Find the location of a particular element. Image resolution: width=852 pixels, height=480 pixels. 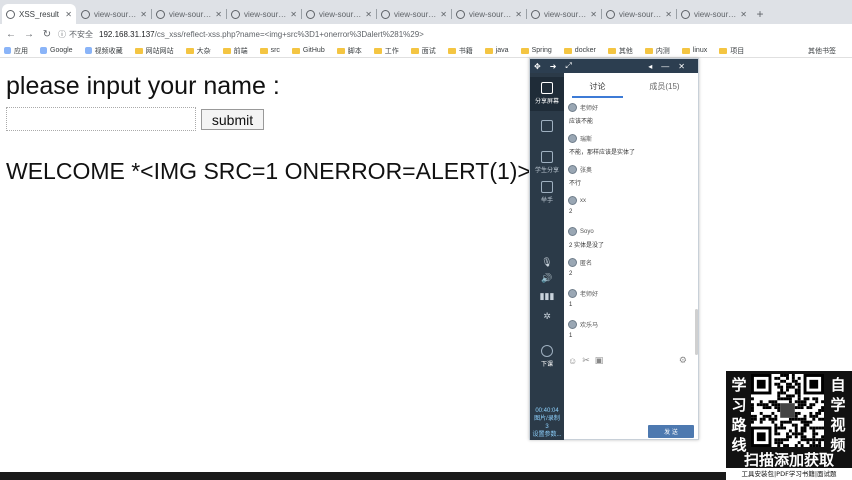

bookmark-label: src is located at coordinates (275, 50).